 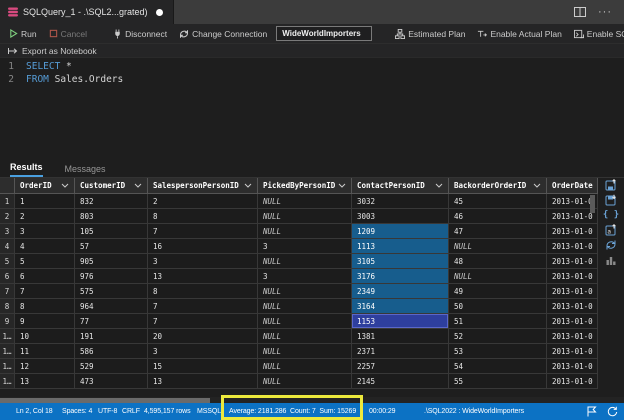 I want to click on save-json-icon: { }, so click(x=611, y=215).